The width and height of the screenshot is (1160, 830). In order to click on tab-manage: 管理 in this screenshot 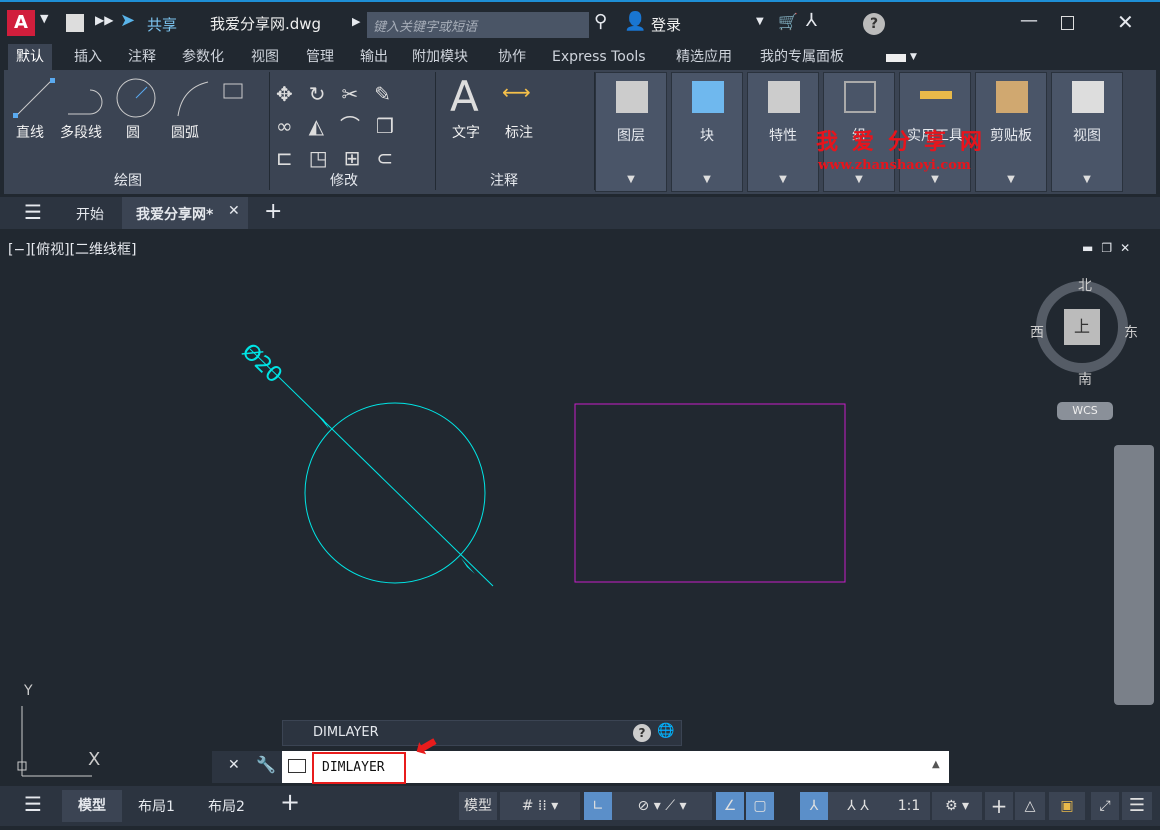, I will do `click(320, 57)`.